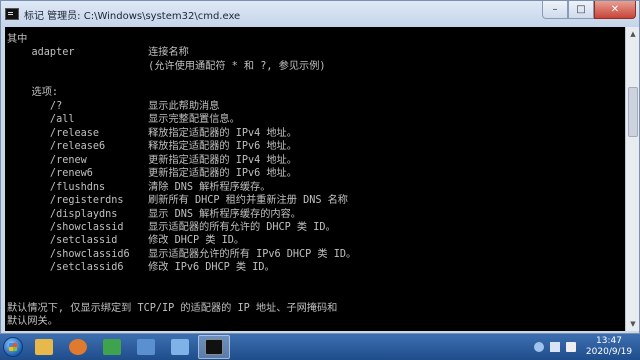  Describe the element at coordinates (555, 10) in the screenshot. I see `minimize-button: –` at that location.